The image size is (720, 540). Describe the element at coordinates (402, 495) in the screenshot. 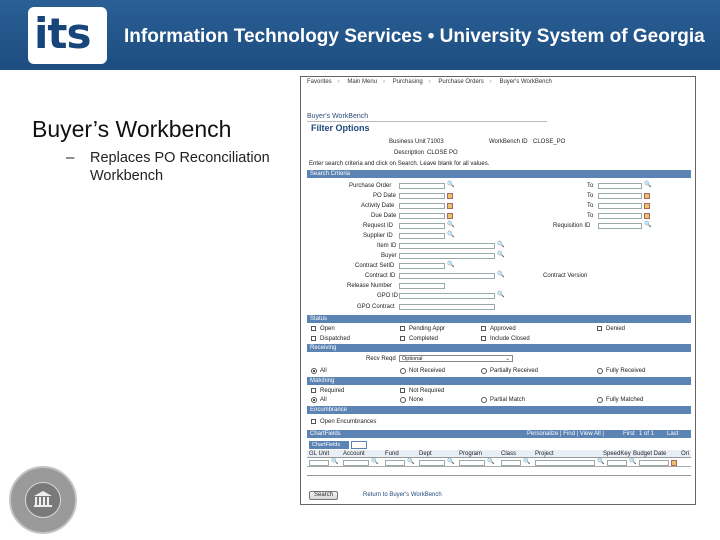

I see `return-link: Return to Buyer's WorkBench` at that location.